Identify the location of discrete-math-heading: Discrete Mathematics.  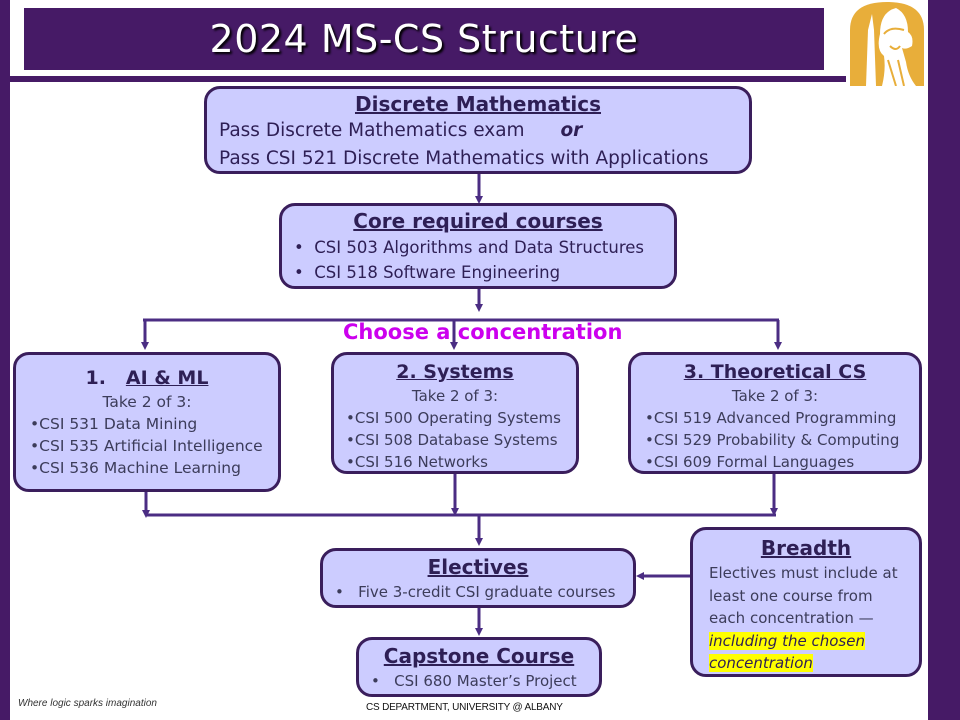
(477, 104).